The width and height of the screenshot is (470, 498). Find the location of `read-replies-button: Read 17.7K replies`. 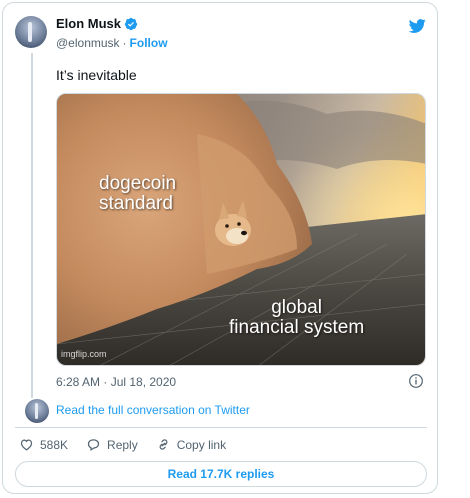

read-replies-button: Read 17.7K replies is located at coordinates (221, 474).